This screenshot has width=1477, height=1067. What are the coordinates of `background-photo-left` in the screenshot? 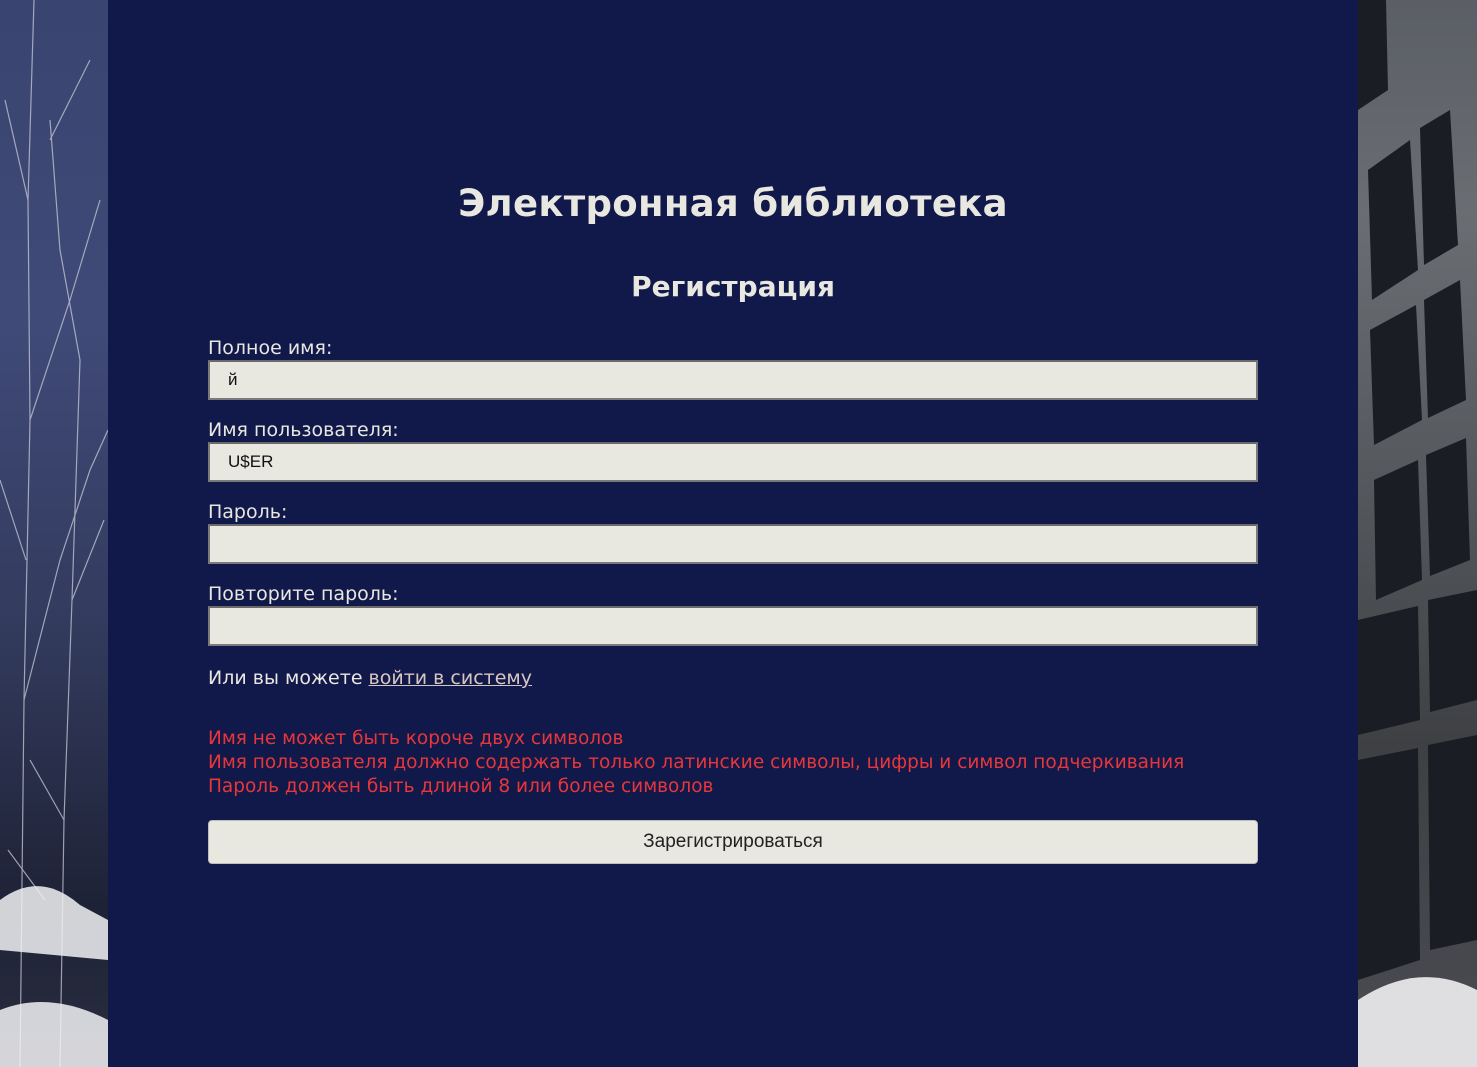 It's located at (54, 533).